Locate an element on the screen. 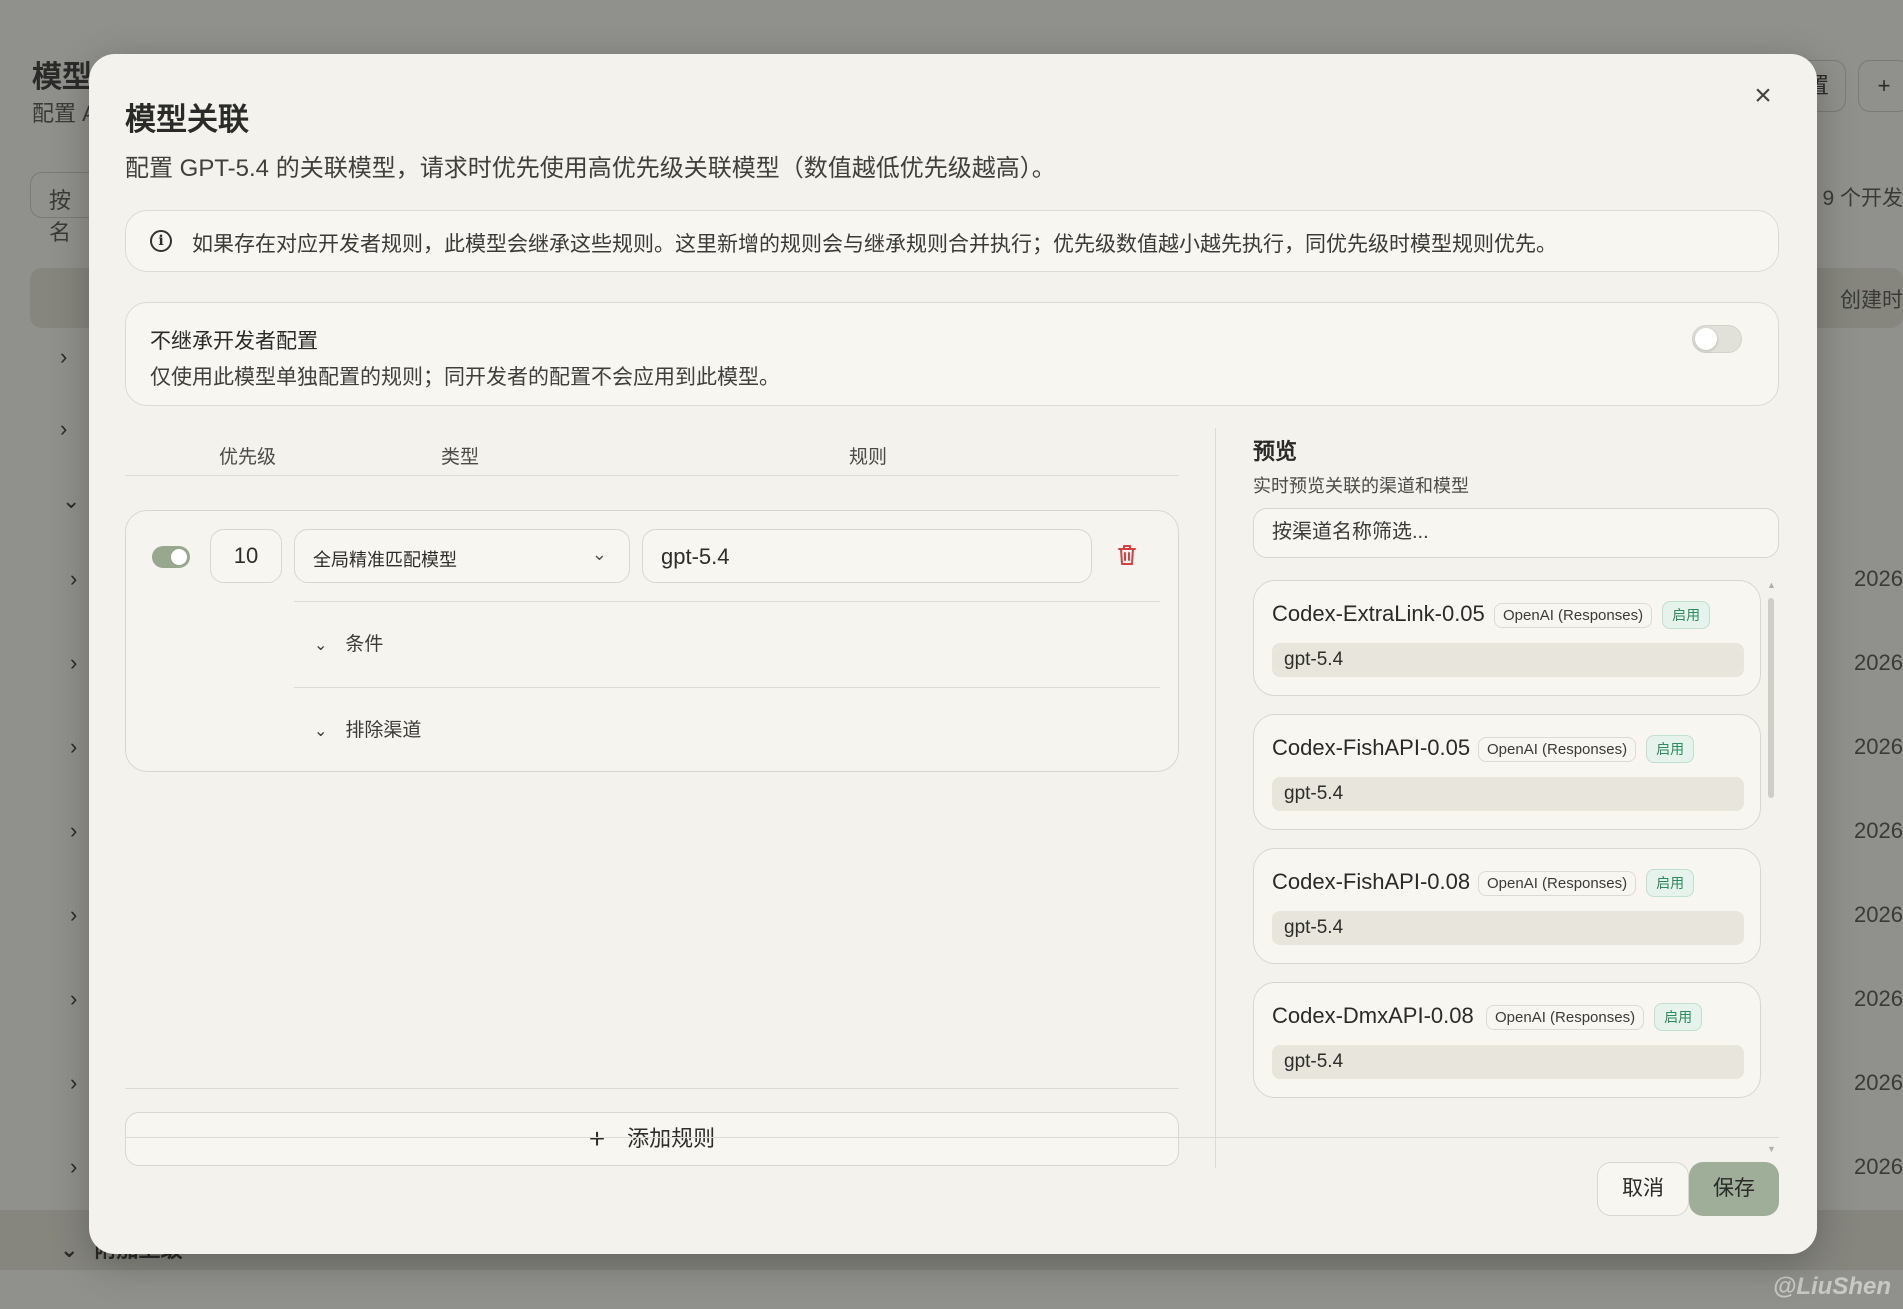  plus-icon: + is located at coordinates (597, 1138).